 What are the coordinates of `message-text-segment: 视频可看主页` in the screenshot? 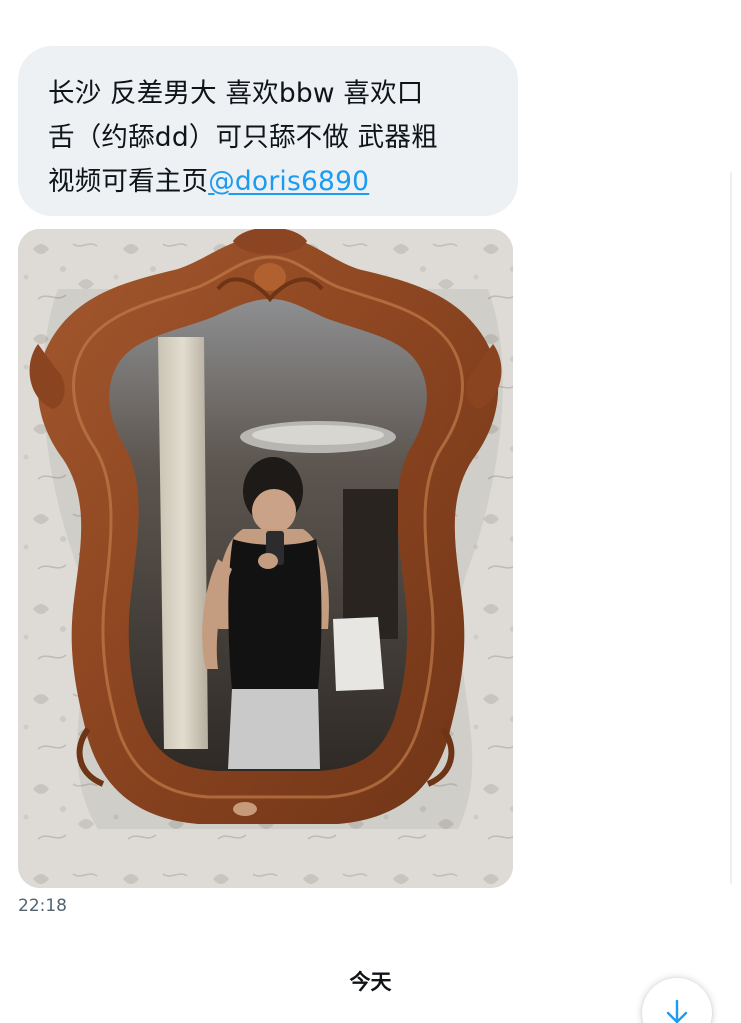 It's located at (128, 181).